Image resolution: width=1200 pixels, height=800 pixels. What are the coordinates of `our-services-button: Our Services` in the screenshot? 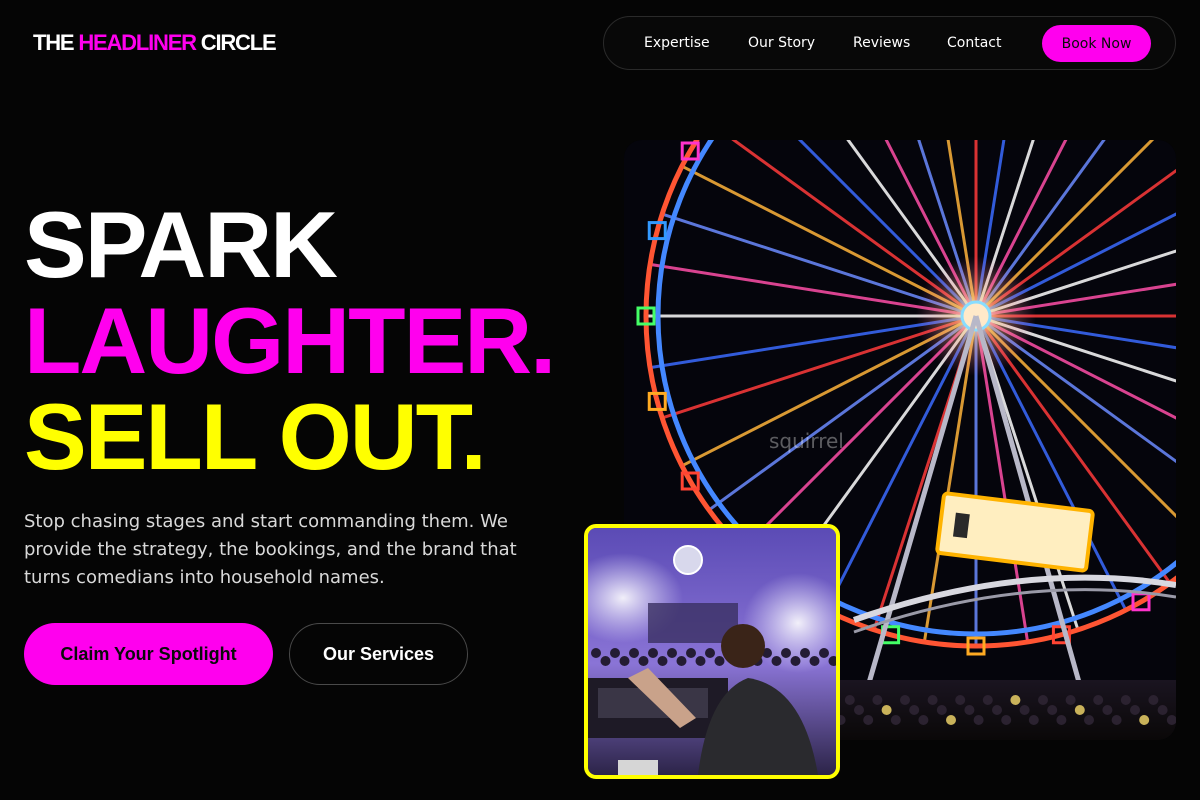 It's located at (378, 654).